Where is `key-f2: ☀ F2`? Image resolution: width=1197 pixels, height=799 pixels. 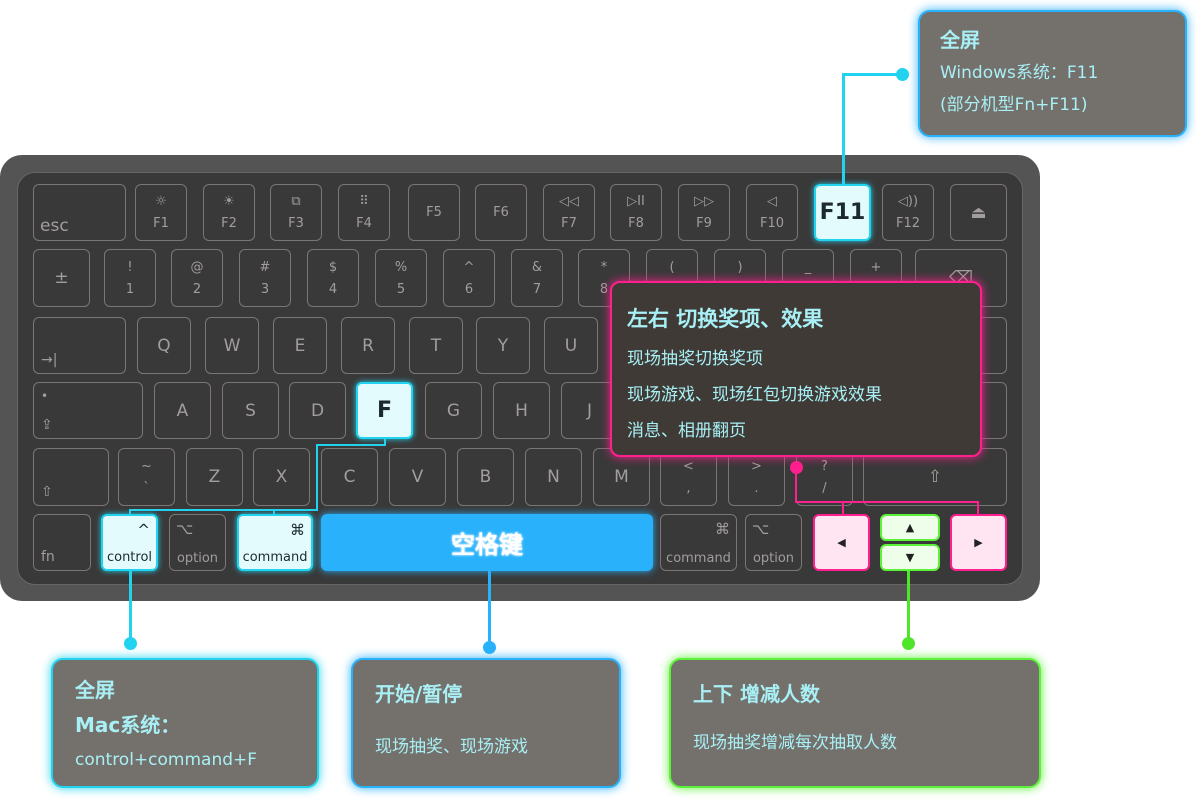 key-f2: ☀ F2 is located at coordinates (229, 212).